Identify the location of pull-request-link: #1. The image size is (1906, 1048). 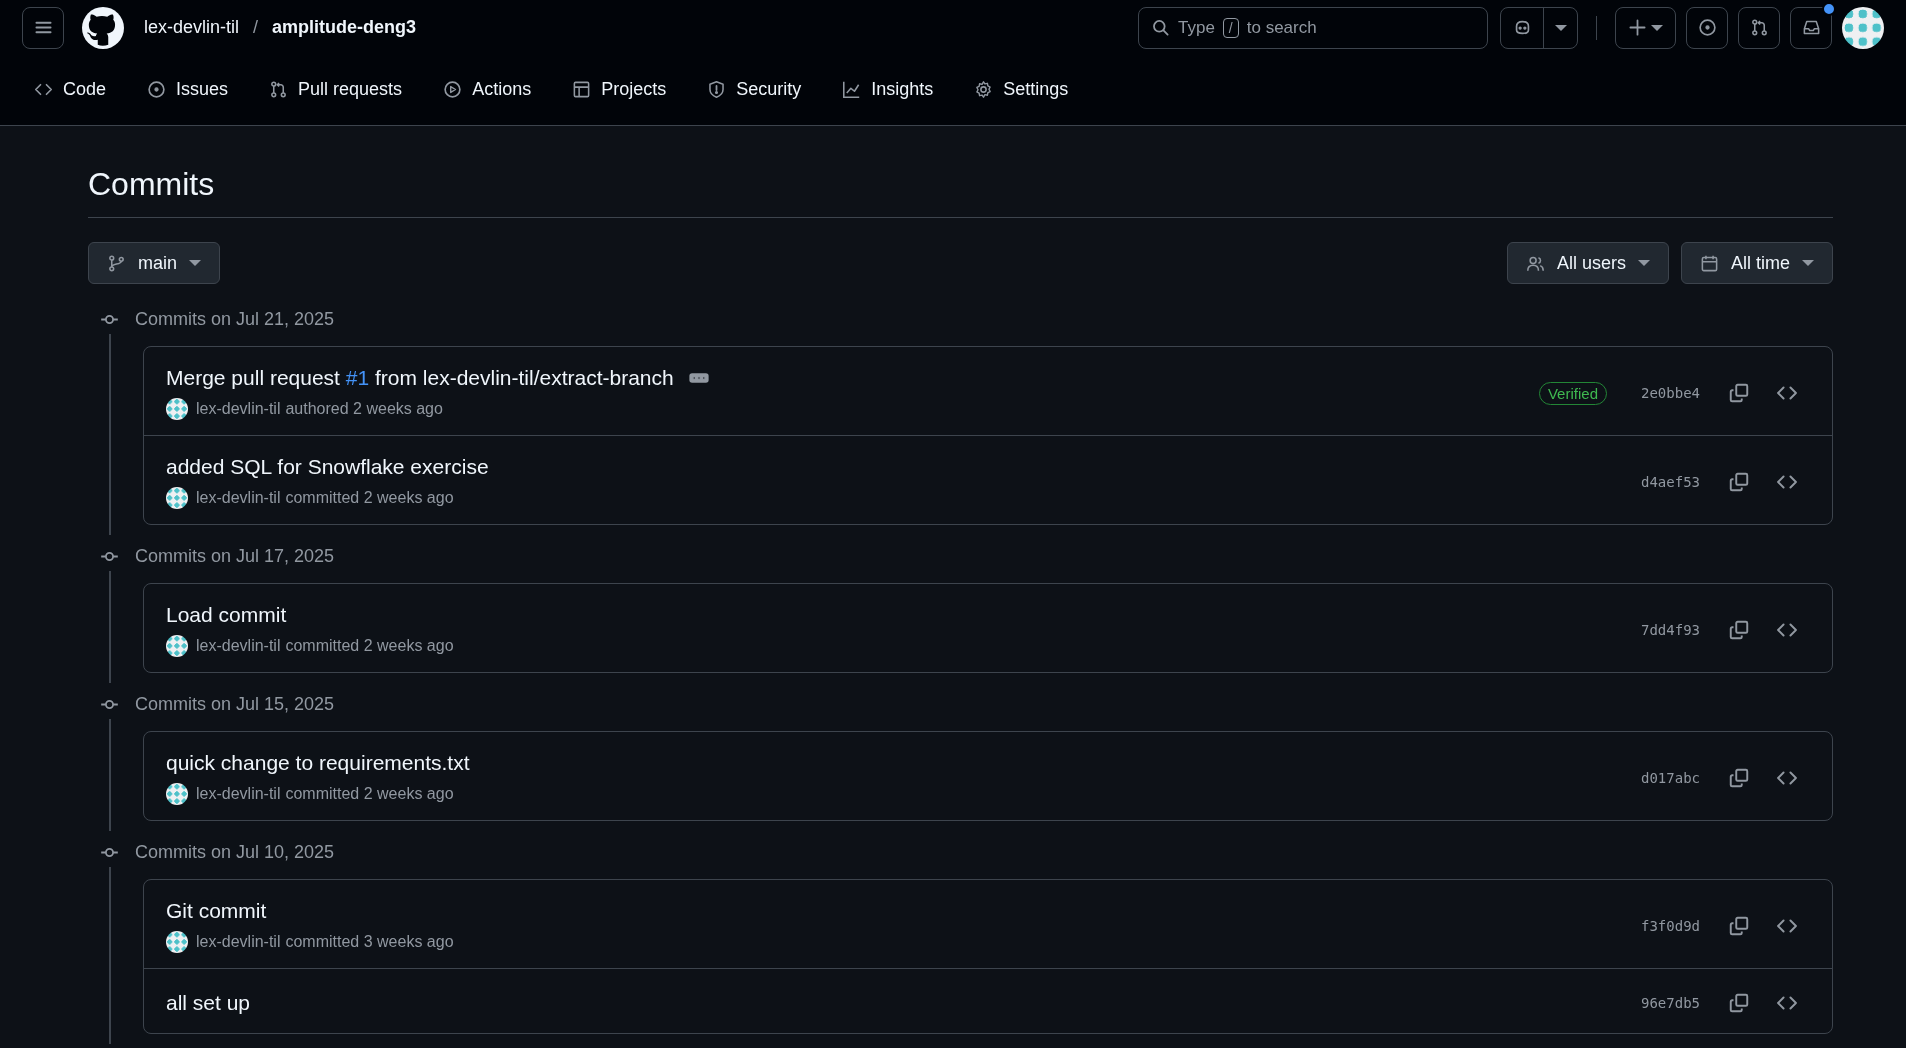
(357, 377).